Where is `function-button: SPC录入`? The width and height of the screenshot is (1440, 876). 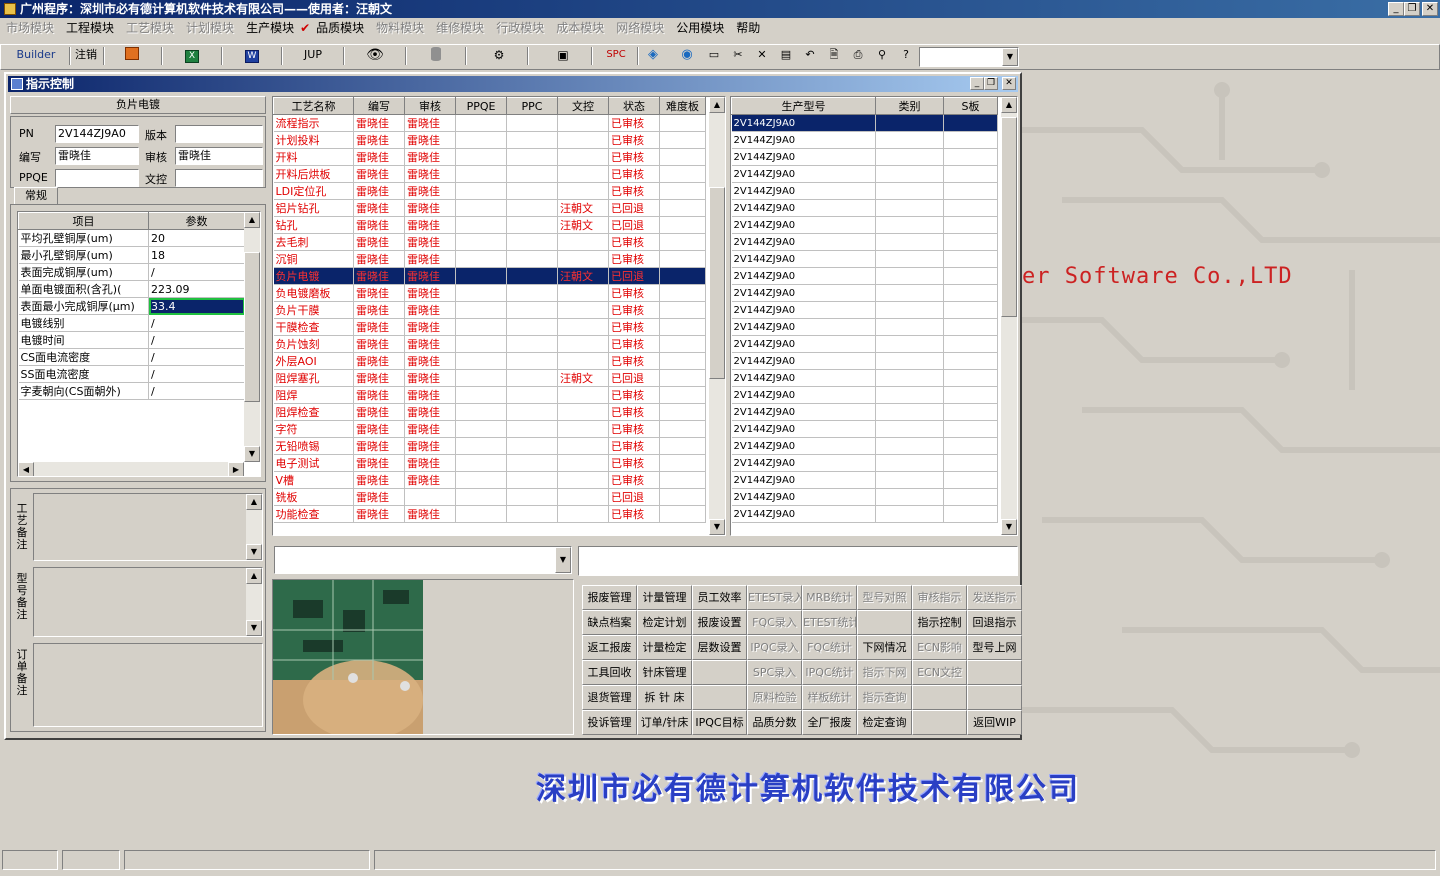 function-button: SPC录入 is located at coordinates (774, 672).